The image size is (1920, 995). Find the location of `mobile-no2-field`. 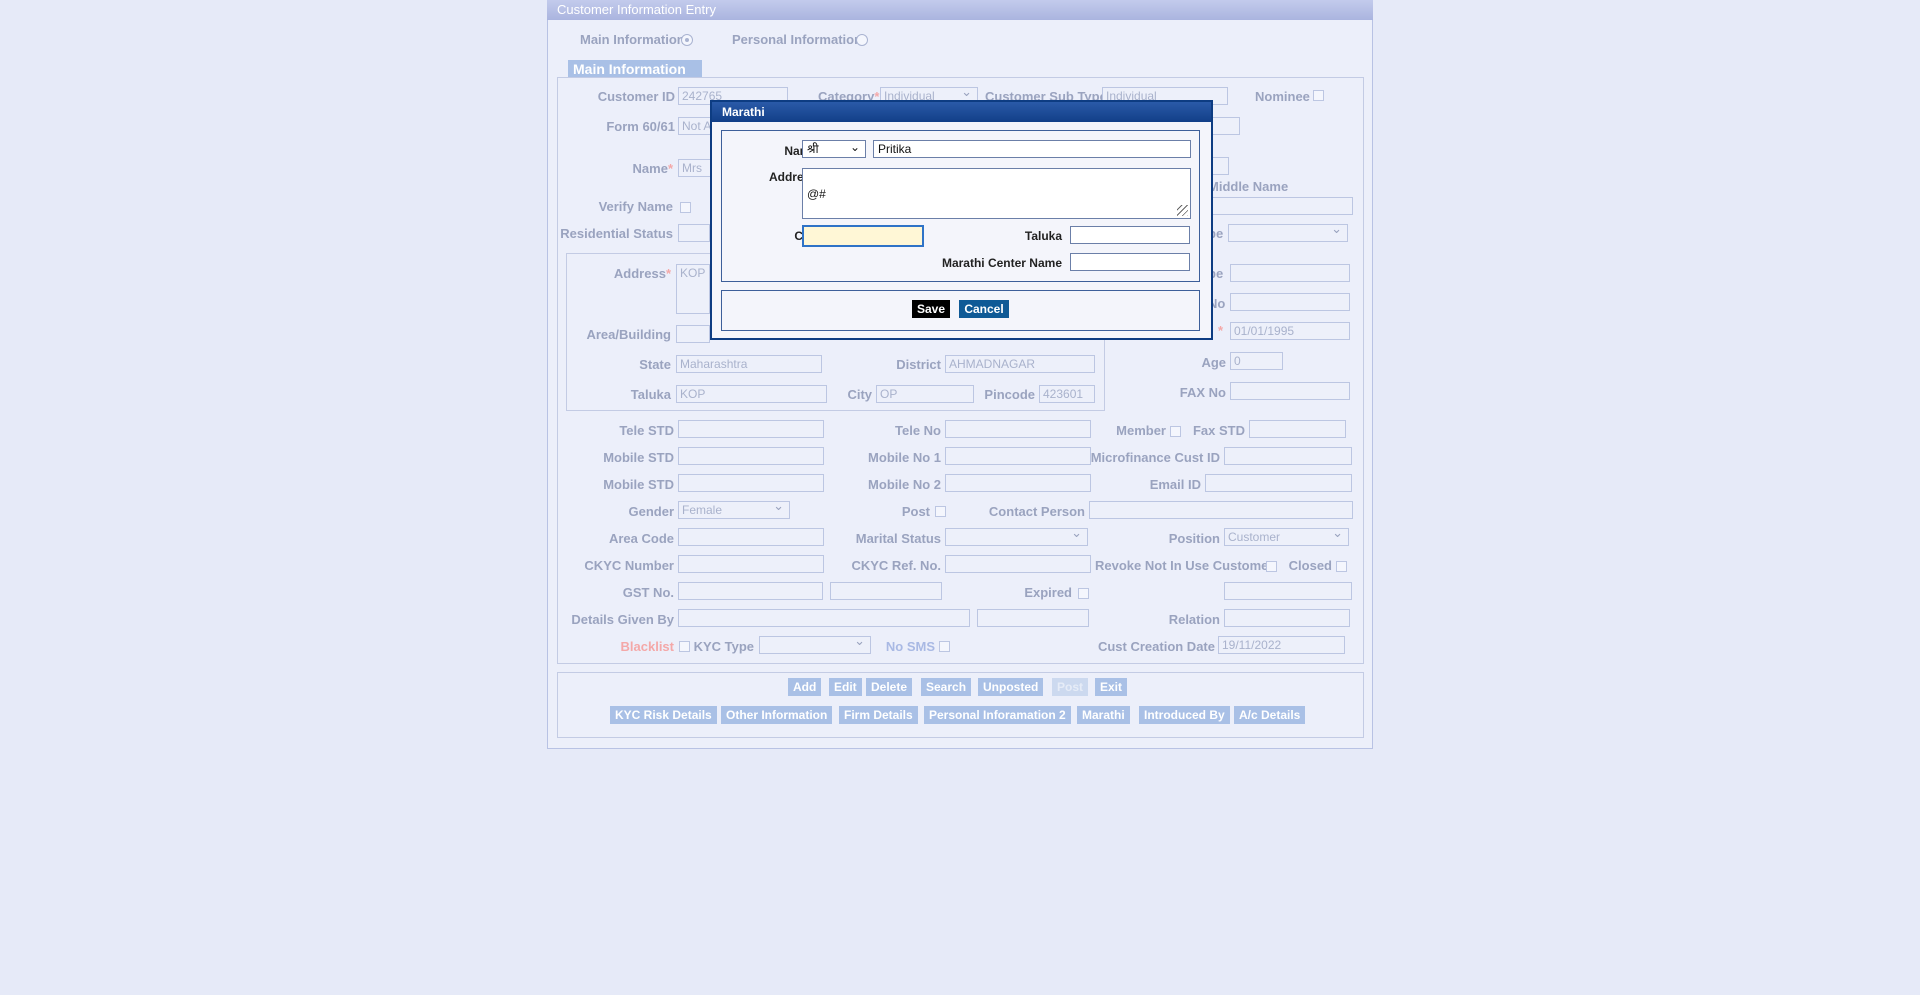

mobile-no2-field is located at coordinates (1018, 483).